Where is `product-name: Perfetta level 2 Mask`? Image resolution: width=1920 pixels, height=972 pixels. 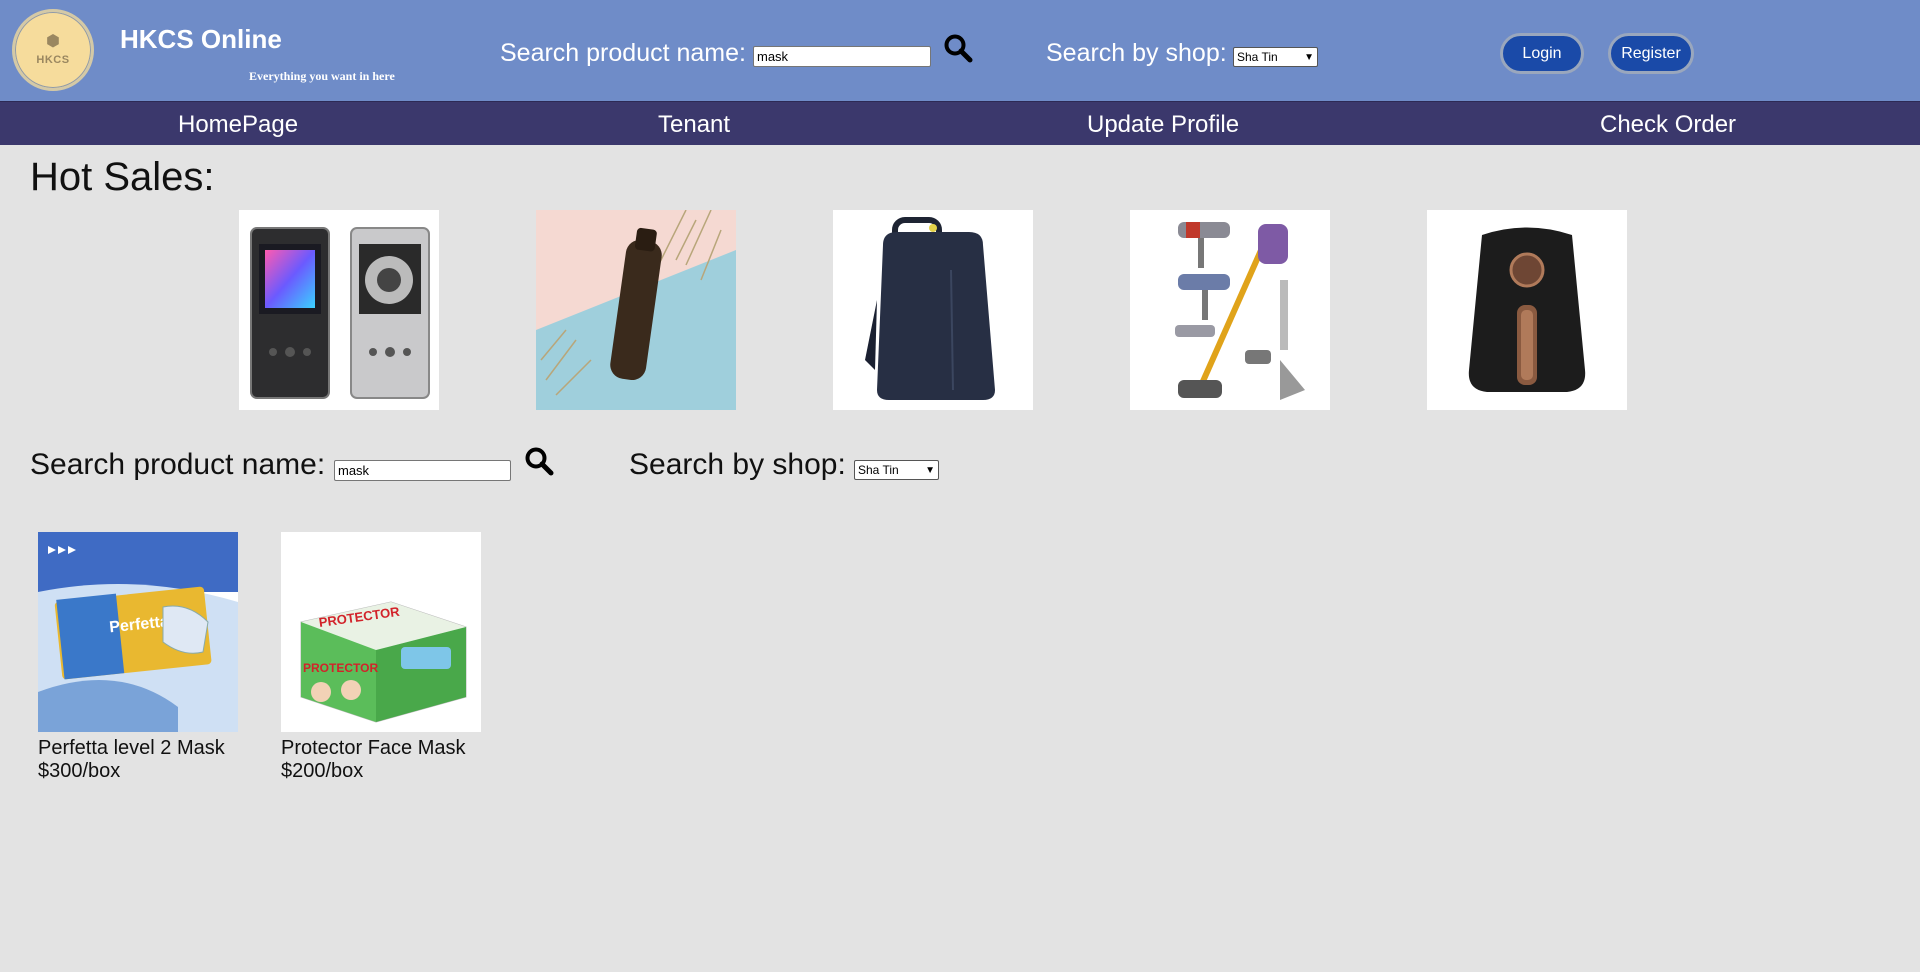
product-name: Perfetta level 2 Mask is located at coordinates (138, 748).